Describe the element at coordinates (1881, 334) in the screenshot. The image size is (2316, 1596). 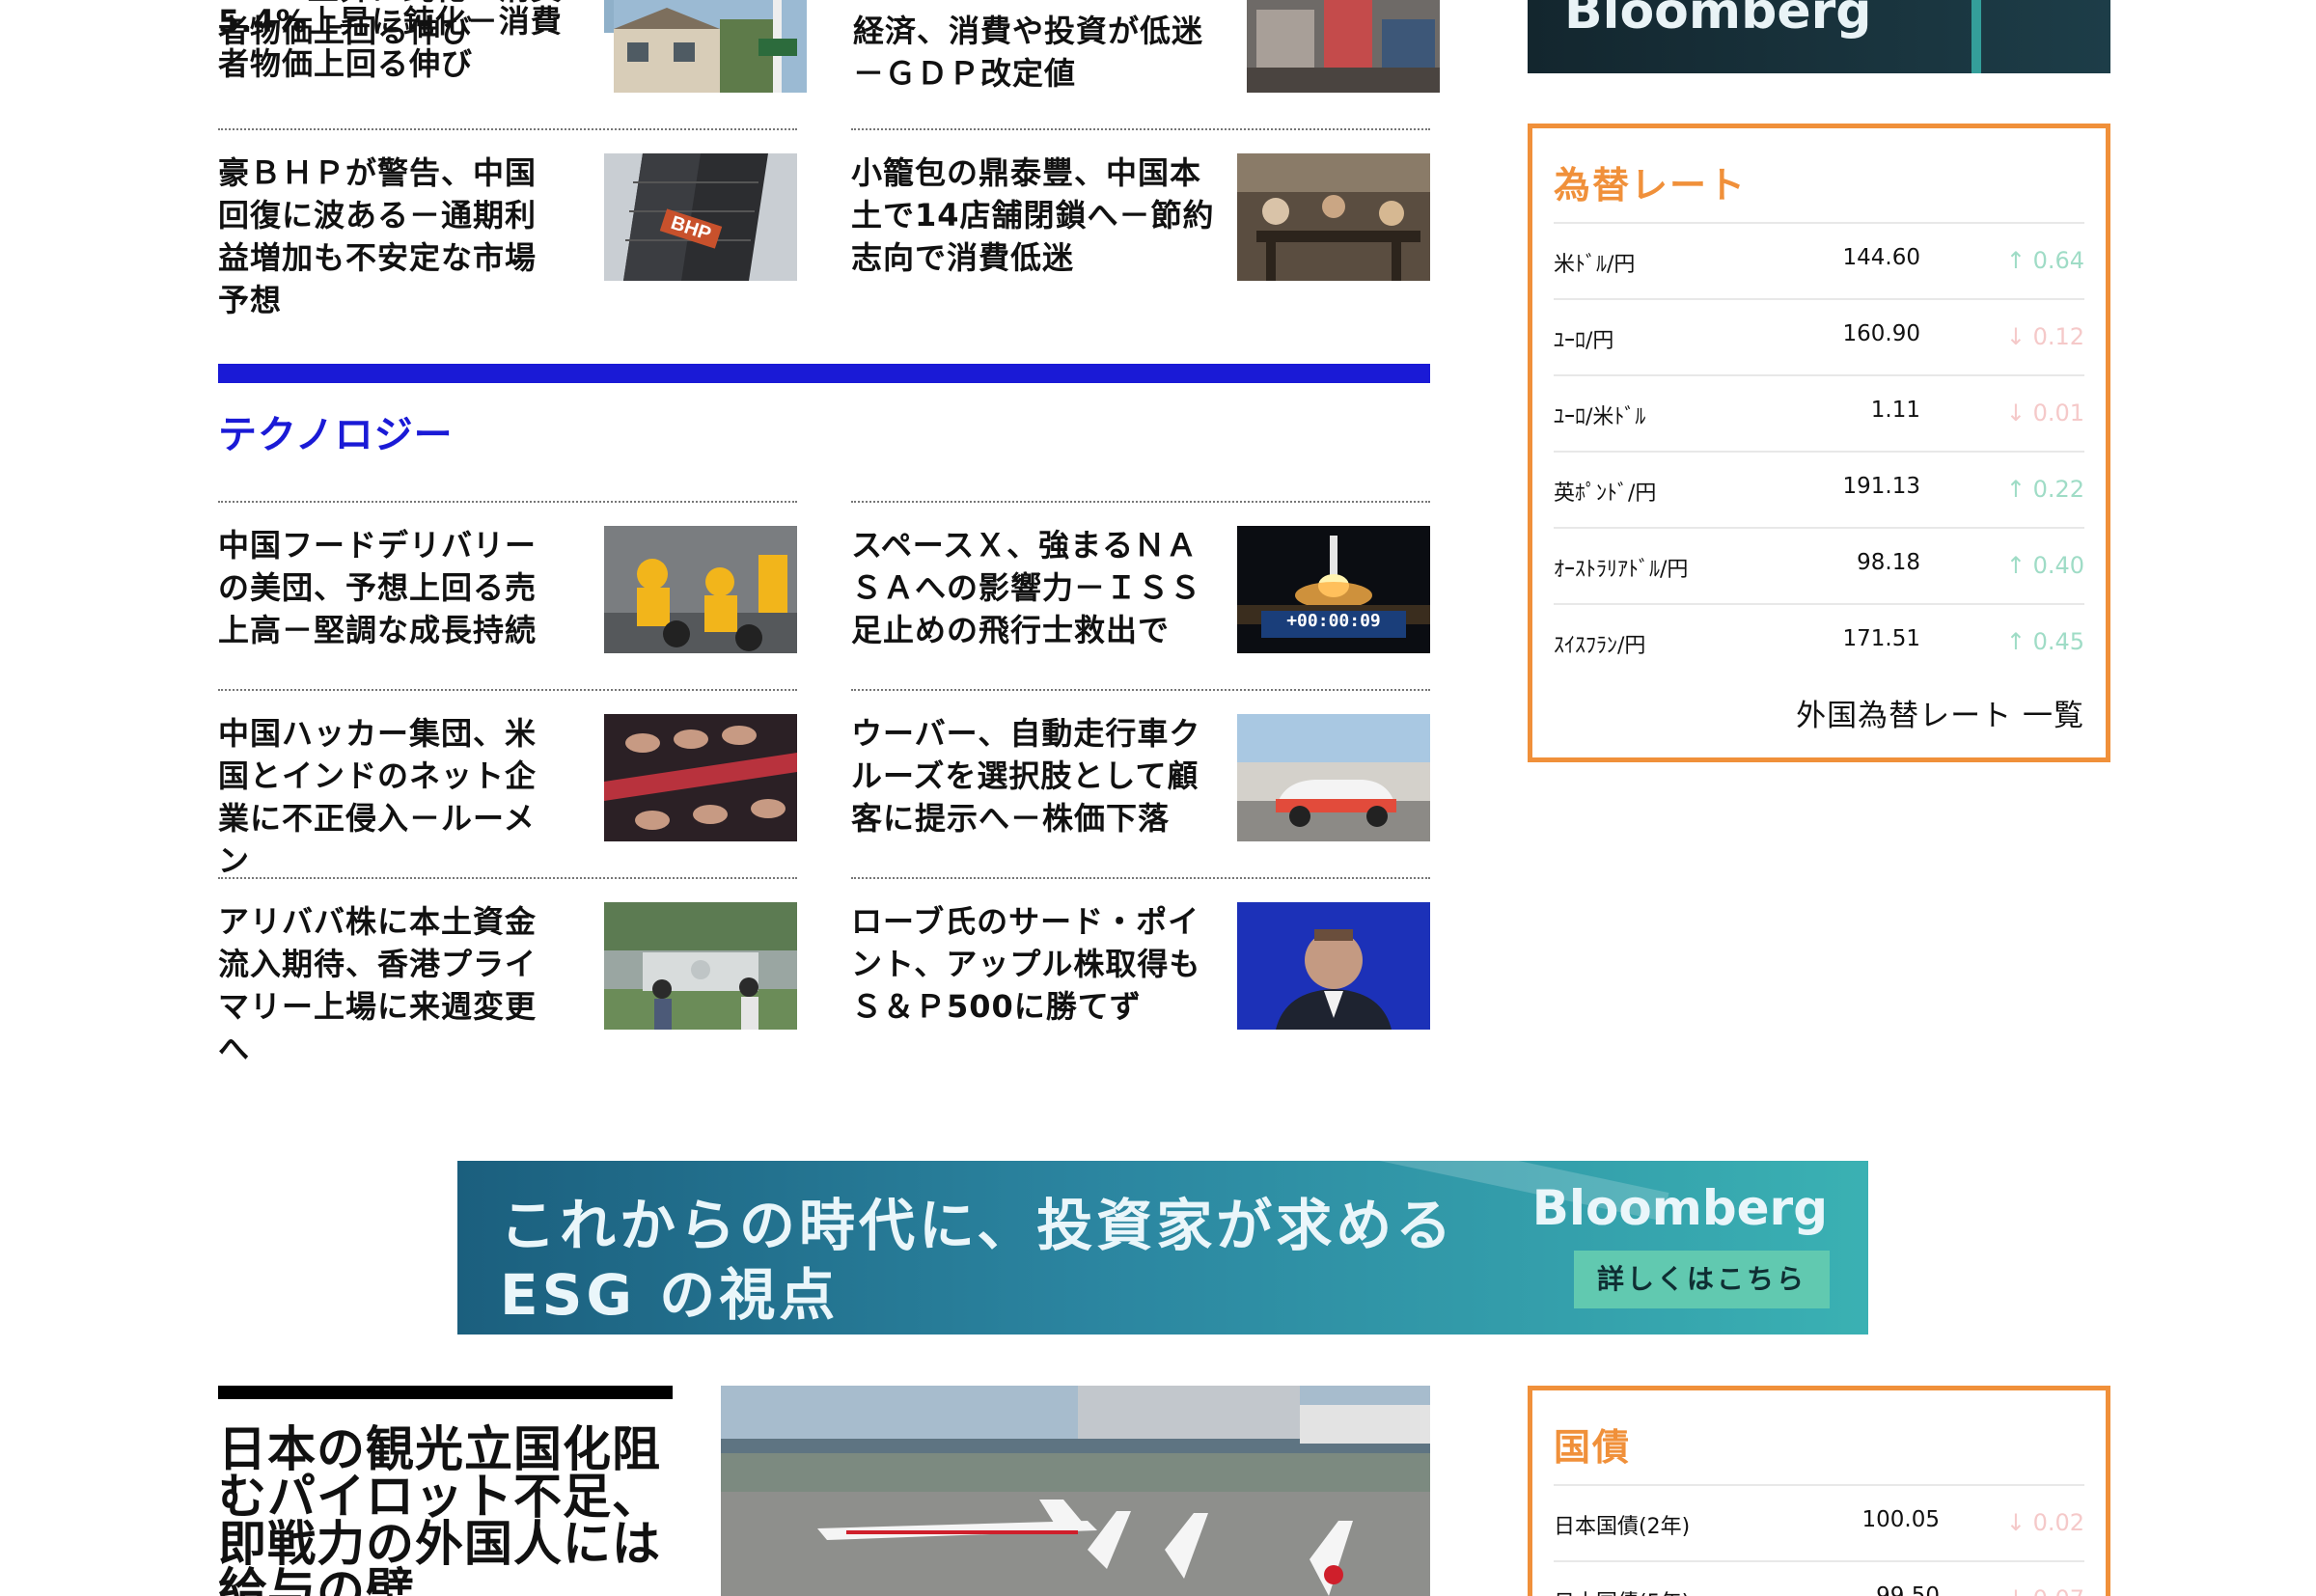
I see `rate-value: 160.90` at that location.